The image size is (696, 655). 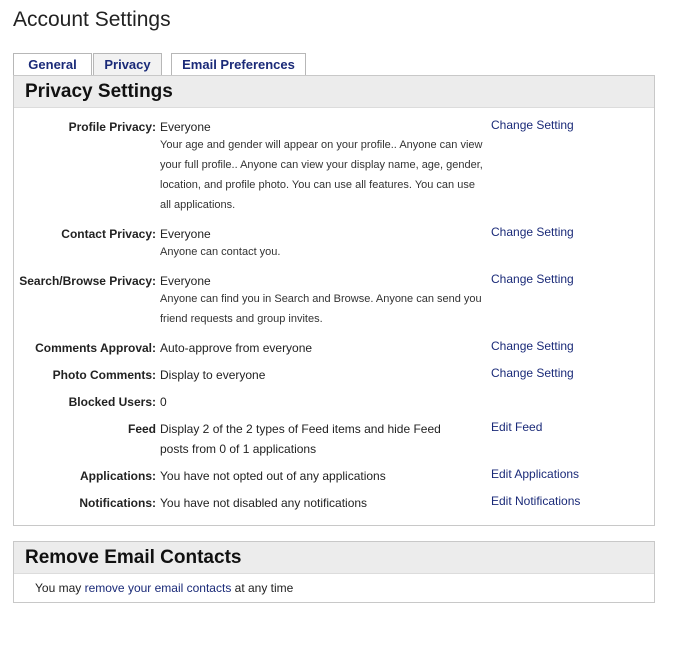 I want to click on blocked-users-label: Blocked Users:, so click(x=112, y=402).